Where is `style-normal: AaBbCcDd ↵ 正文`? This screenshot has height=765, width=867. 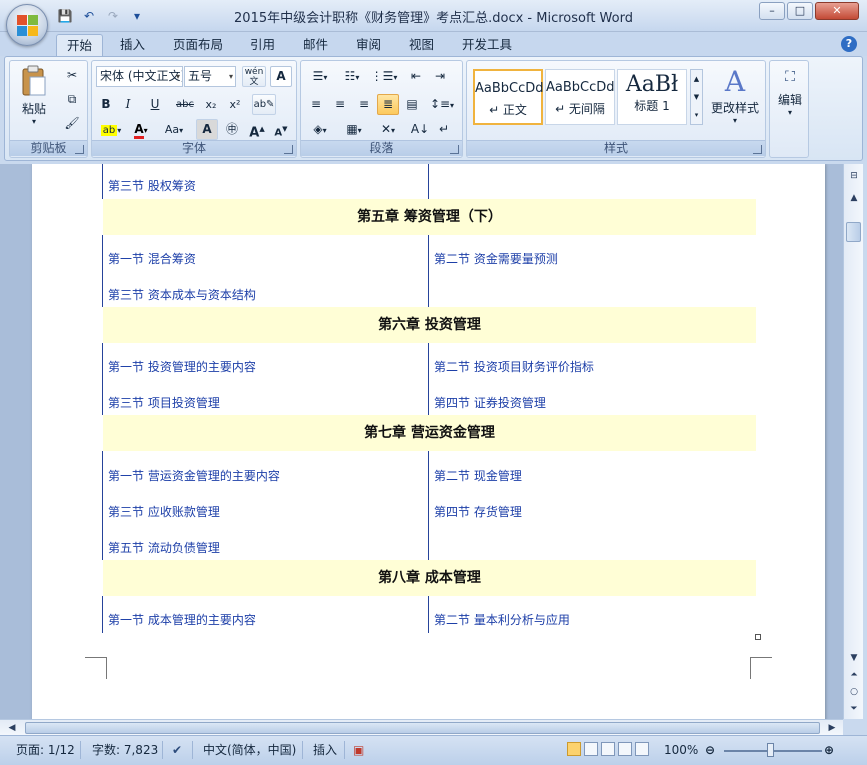 style-normal: AaBbCcDd ↵ 正文 is located at coordinates (508, 97).